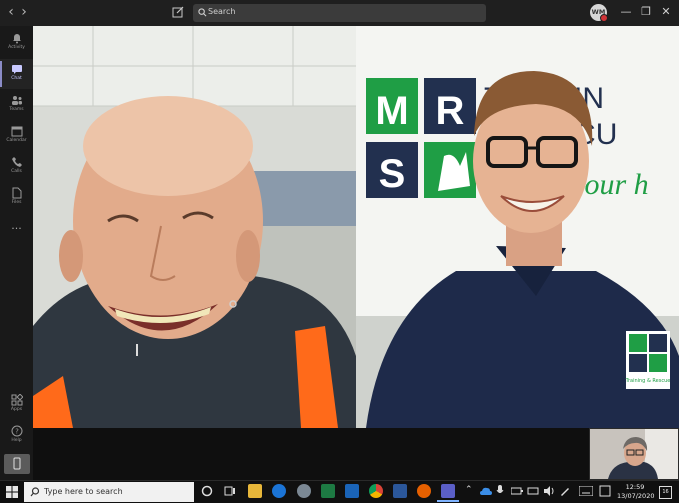 This screenshot has width=679, height=503. Describe the element at coordinates (400, 491) in the screenshot. I see `word-icon` at that location.